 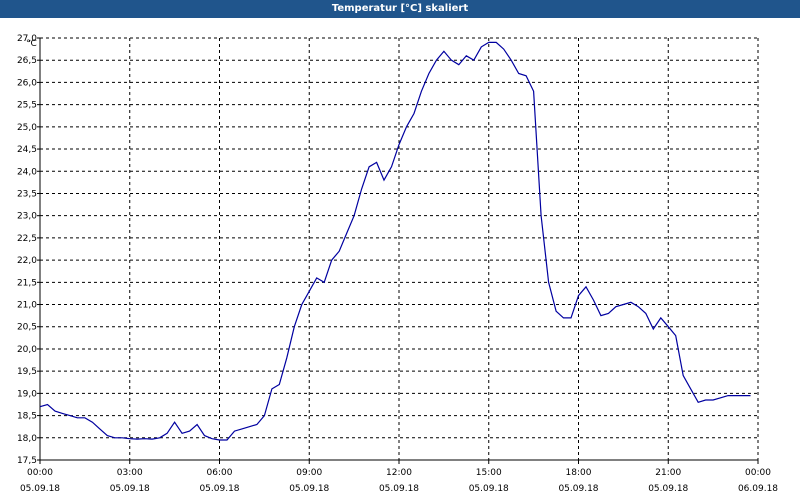 What do you see at coordinates (489, 473) in the screenshot?
I see `x-tick-time: 15:00` at bounding box center [489, 473].